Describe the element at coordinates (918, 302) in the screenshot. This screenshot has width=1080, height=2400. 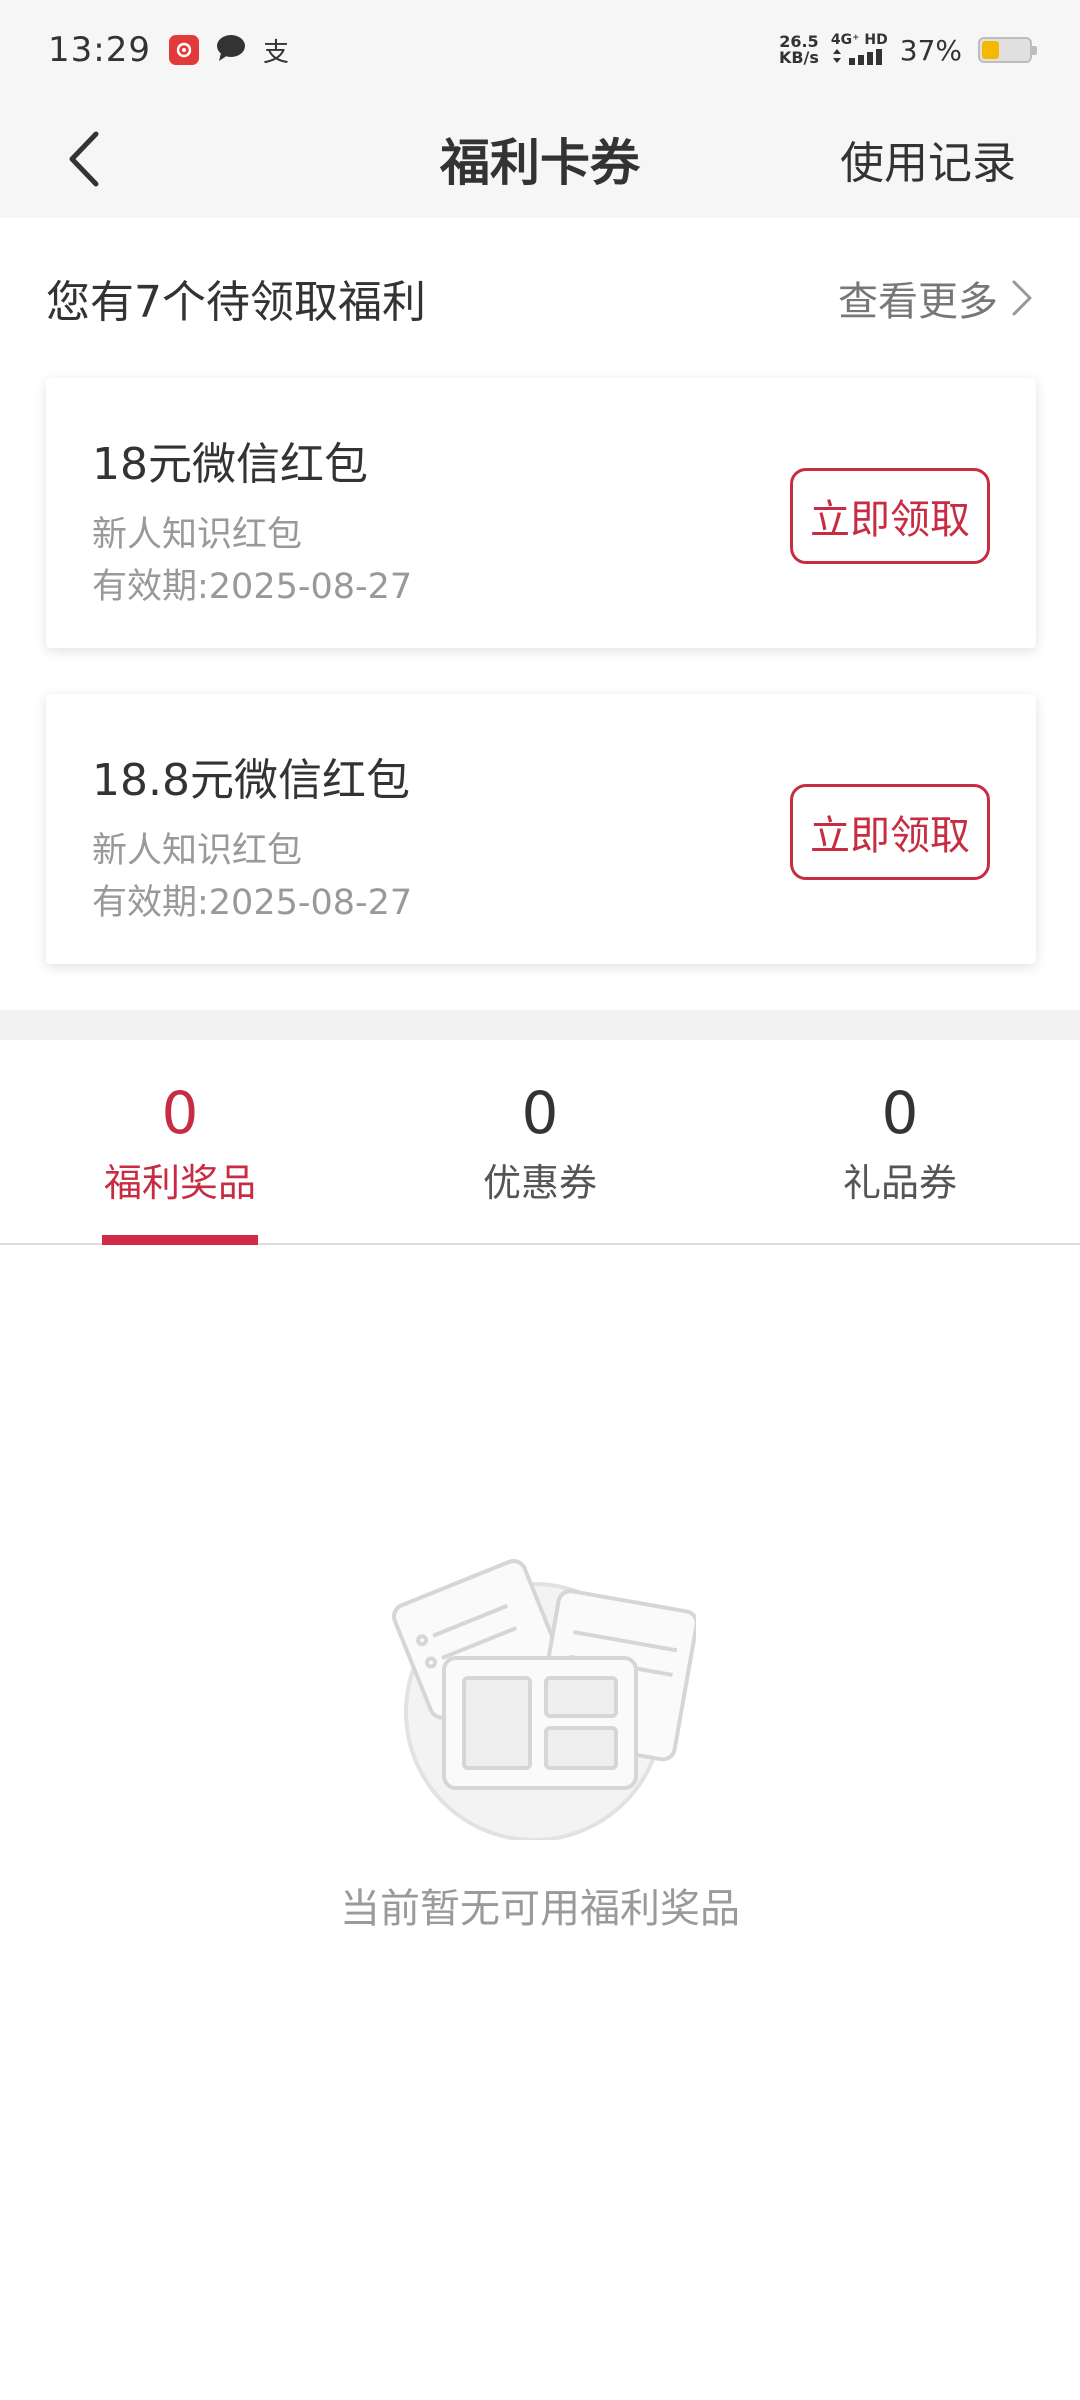
I see `see-more-label: 查看更多` at that location.